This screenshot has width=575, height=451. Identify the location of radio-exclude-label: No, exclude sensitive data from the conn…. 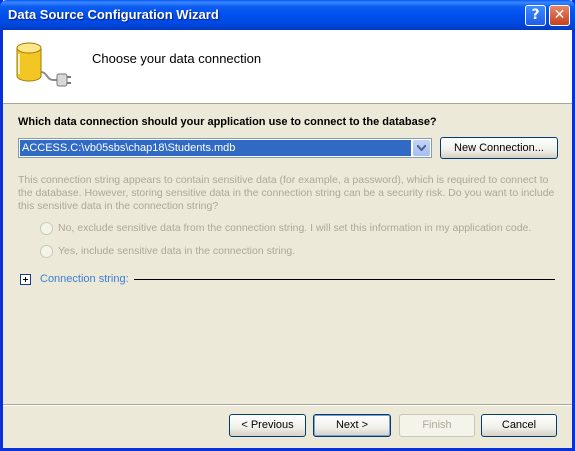
(295, 228).